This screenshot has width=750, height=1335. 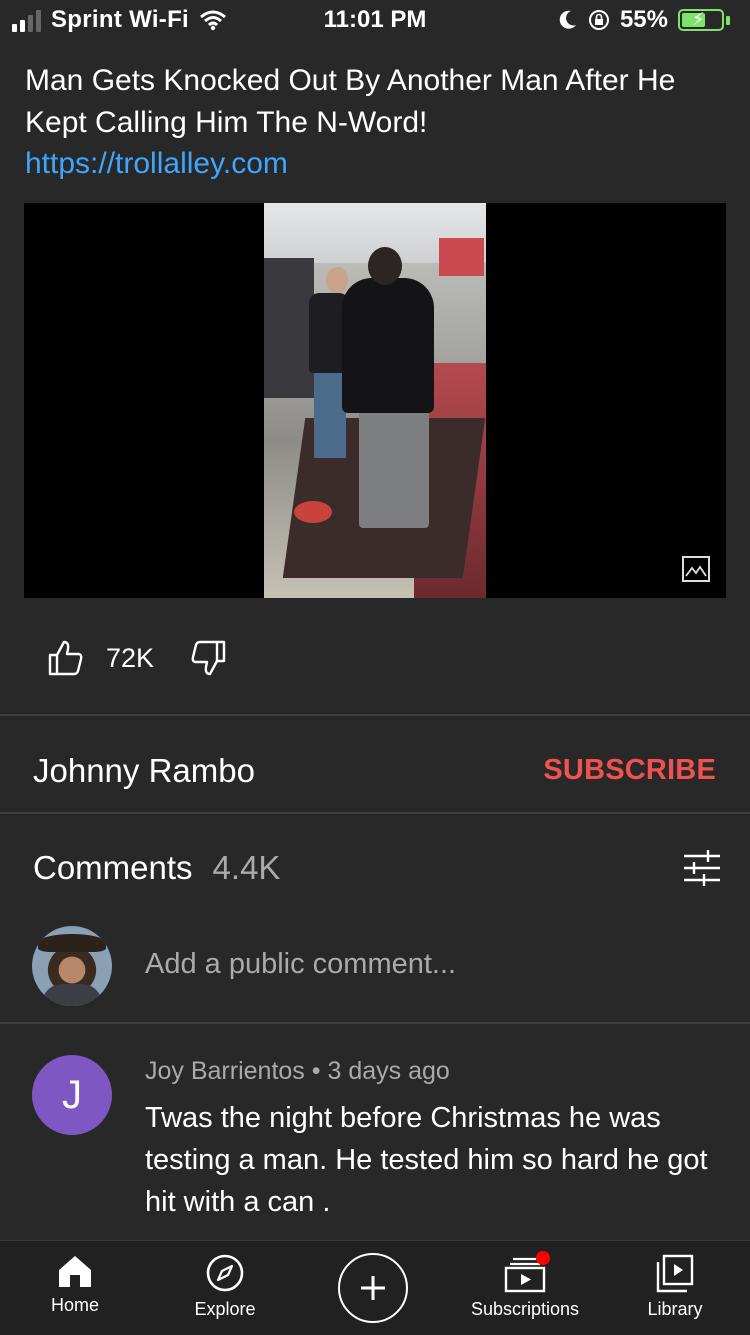 I want to click on comment-time: 3 days ago, so click(x=388, y=1071).